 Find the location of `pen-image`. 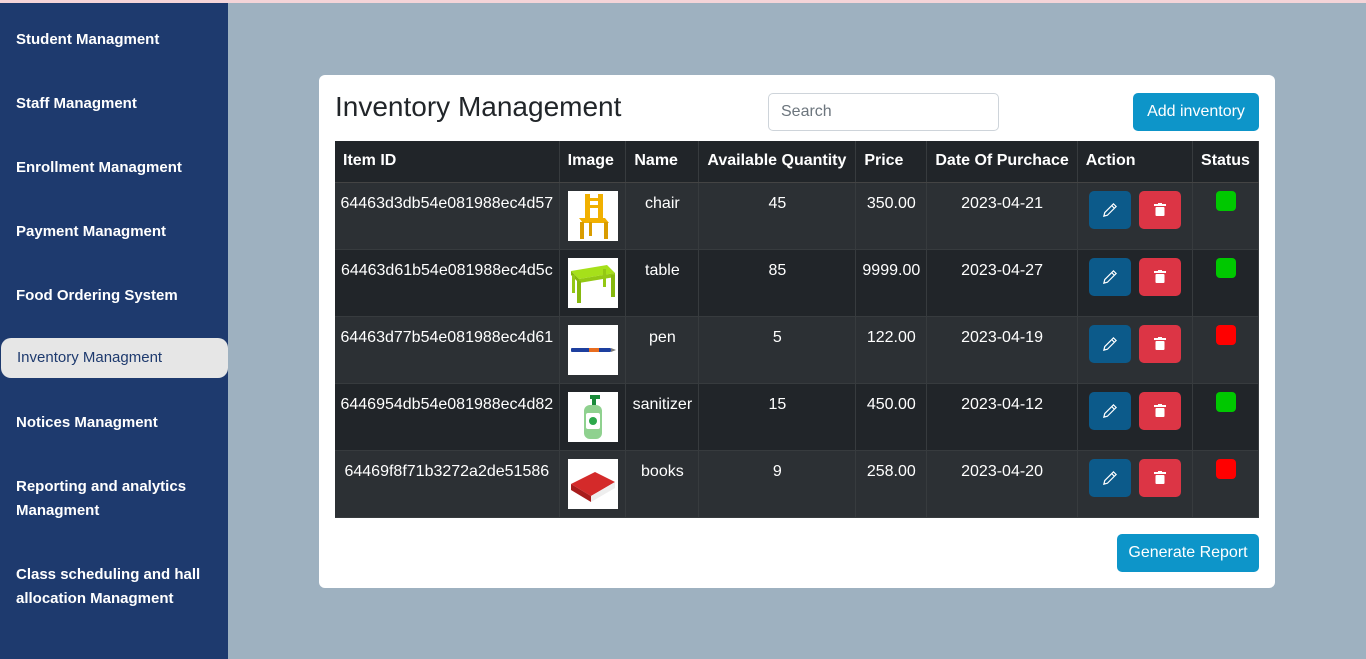

pen-image is located at coordinates (592, 349).